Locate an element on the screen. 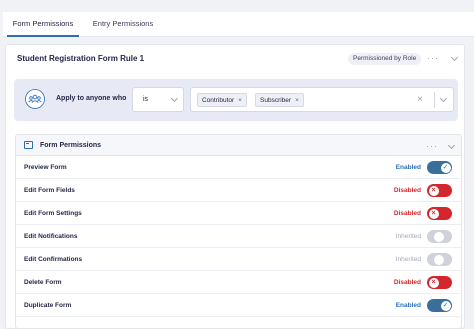 This screenshot has height=329, width=474. clear-all-icon: × is located at coordinates (420, 99).